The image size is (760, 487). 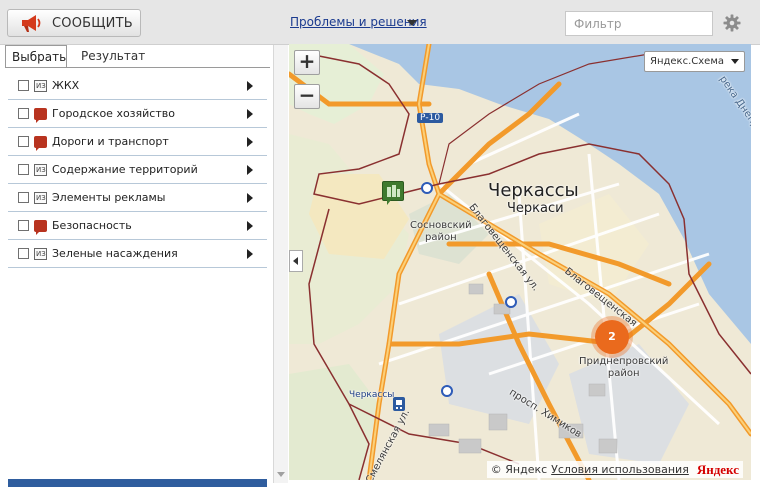 What do you see at coordinates (380, 22) in the screenshot?
I see `top-toolbar: СООБЩИТЬ Проблемы и решения` at bounding box center [380, 22].